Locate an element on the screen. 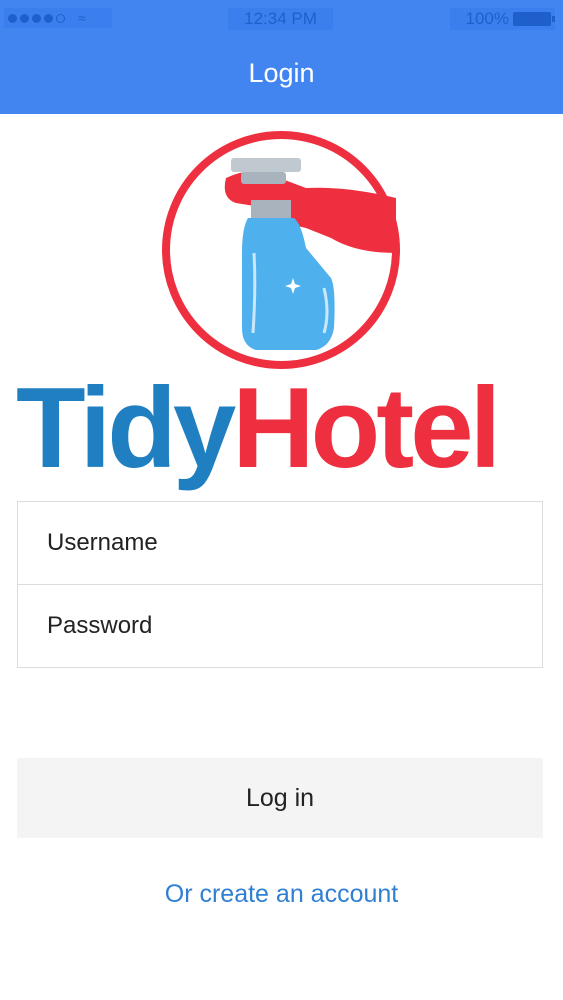 The width and height of the screenshot is (563, 1000). password-field: Password is located at coordinates (280, 626).